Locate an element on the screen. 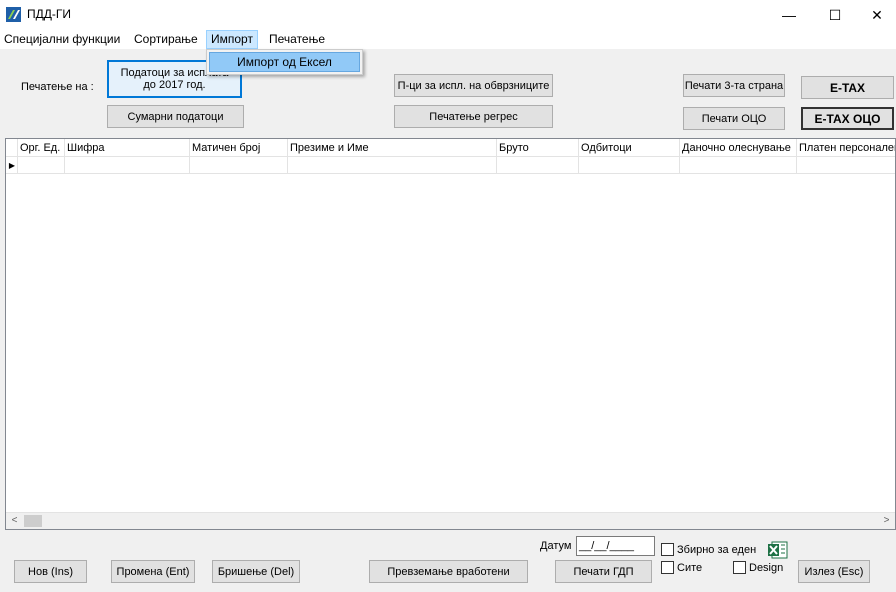 This screenshot has width=896, height=592. pci-payout-button: П-ци за испл. на обврзниците is located at coordinates (473, 85).